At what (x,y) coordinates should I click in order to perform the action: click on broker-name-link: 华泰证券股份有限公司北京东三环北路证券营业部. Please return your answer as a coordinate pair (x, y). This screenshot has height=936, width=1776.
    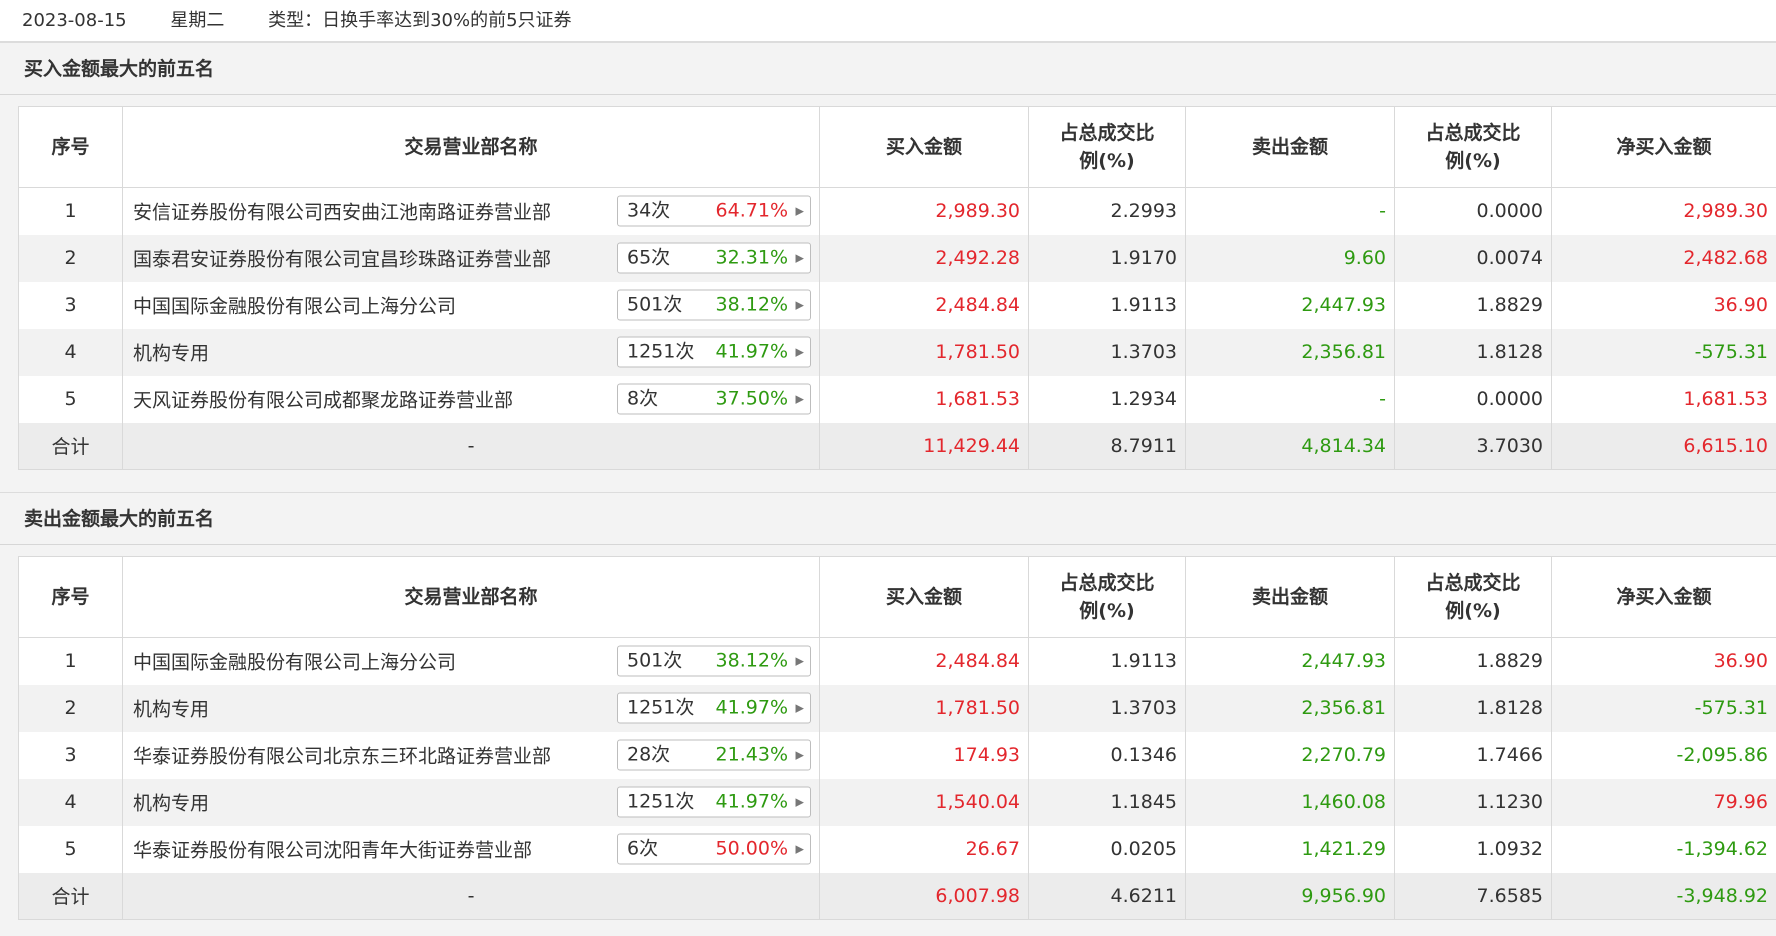
    Looking at the image, I should click on (342, 755).